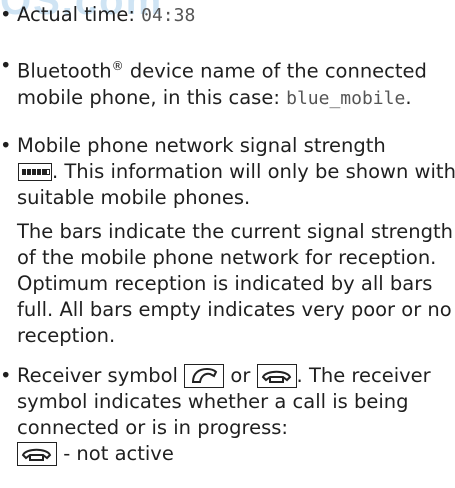  I want to click on device-label: Bluetooth, so click(64, 71).